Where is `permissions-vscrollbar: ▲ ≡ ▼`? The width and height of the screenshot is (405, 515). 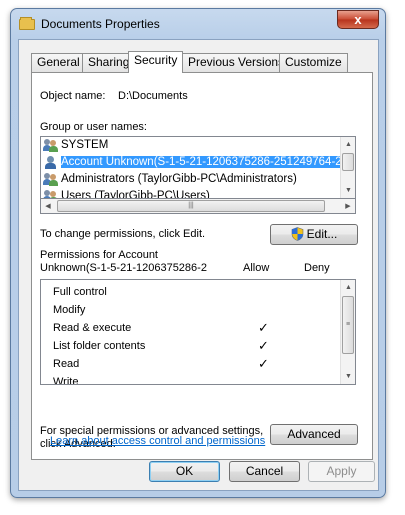
permissions-vscrollbar: ▲ ≡ ▼ is located at coordinates (347, 332).